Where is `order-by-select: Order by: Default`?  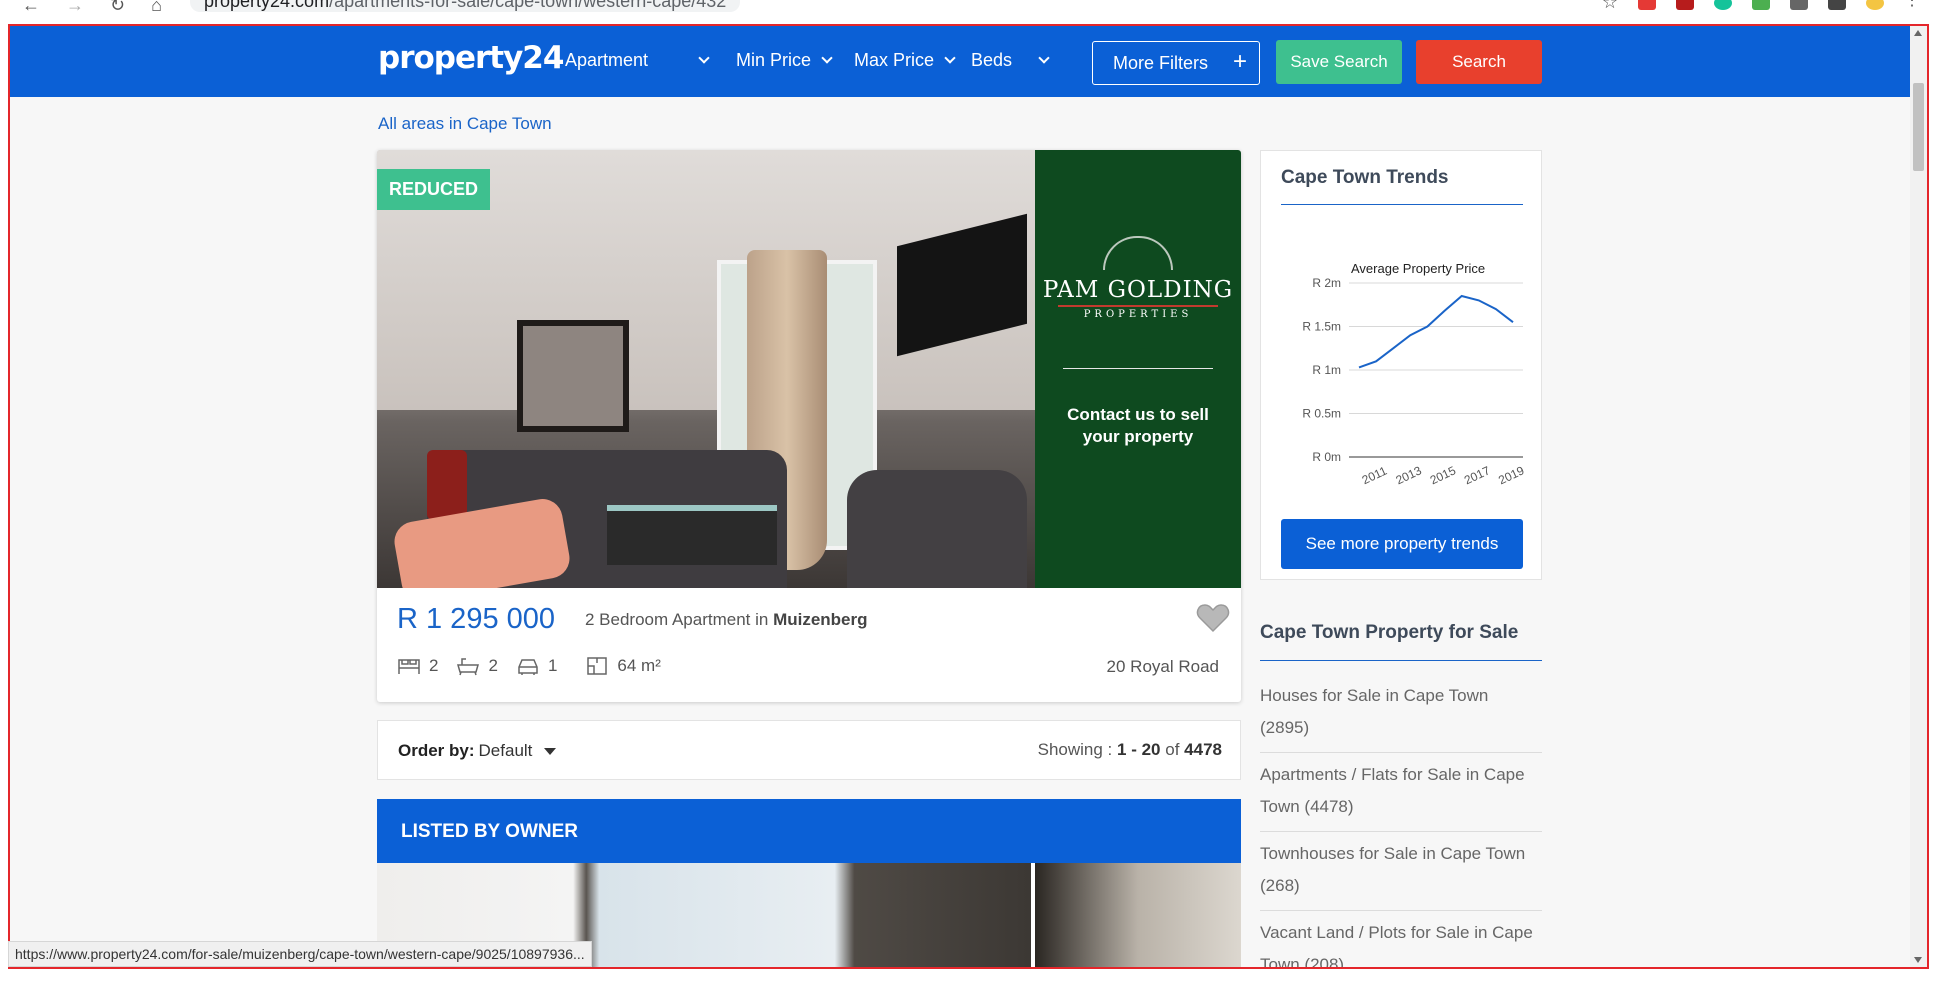
order-by-select: Order by: Default is located at coordinates (477, 751).